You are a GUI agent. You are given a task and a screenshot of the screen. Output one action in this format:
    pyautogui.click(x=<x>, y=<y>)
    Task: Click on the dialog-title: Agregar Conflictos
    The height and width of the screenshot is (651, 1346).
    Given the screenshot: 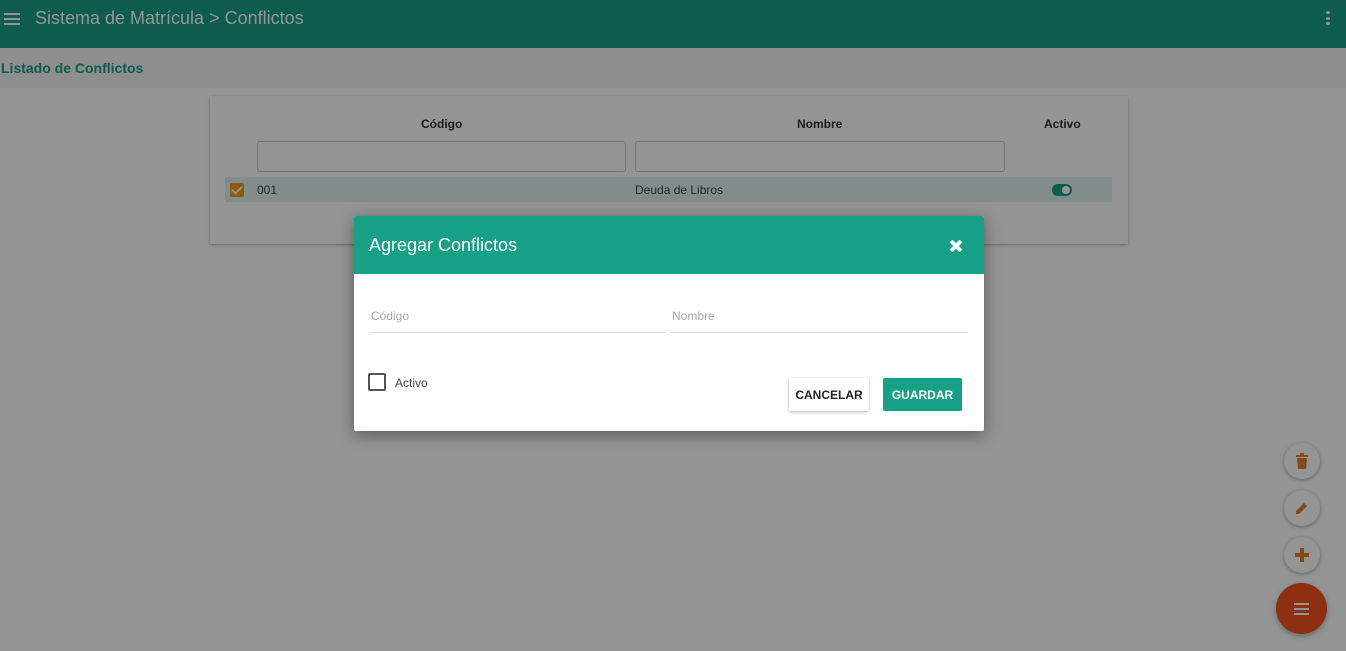 What is the action you would take?
    pyautogui.click(x=443, y=245)
    